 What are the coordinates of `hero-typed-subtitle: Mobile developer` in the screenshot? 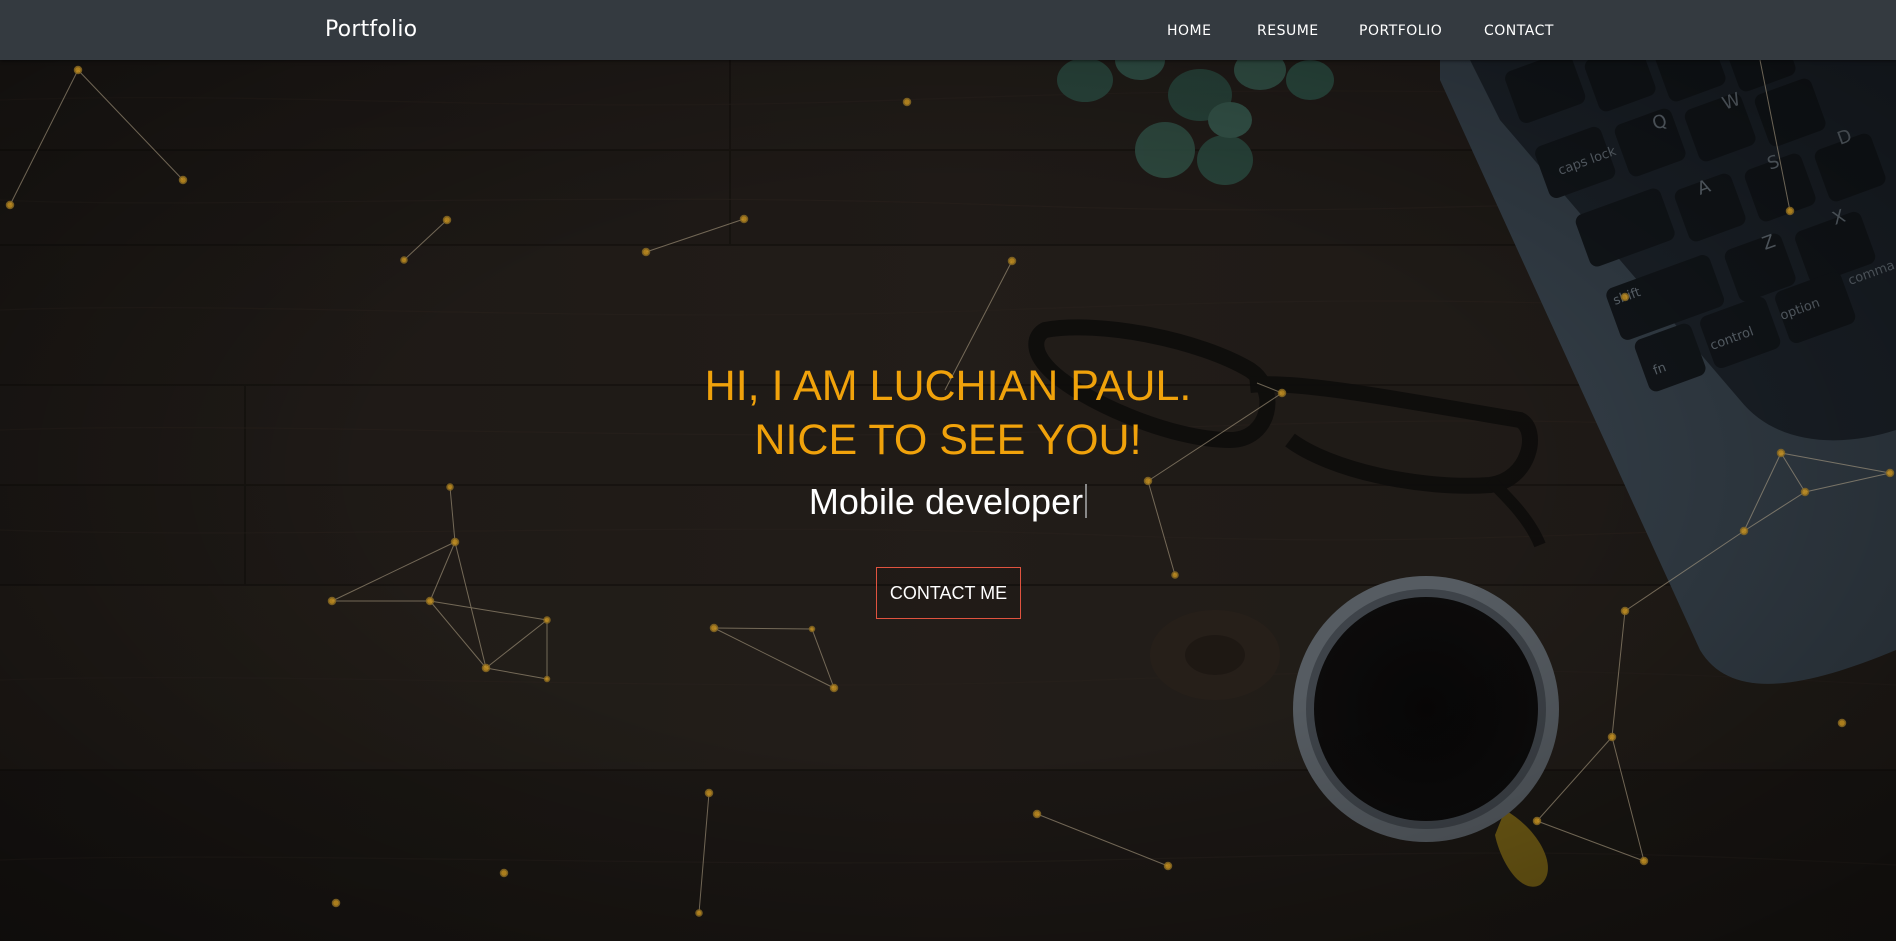 It's located at (948, 502).